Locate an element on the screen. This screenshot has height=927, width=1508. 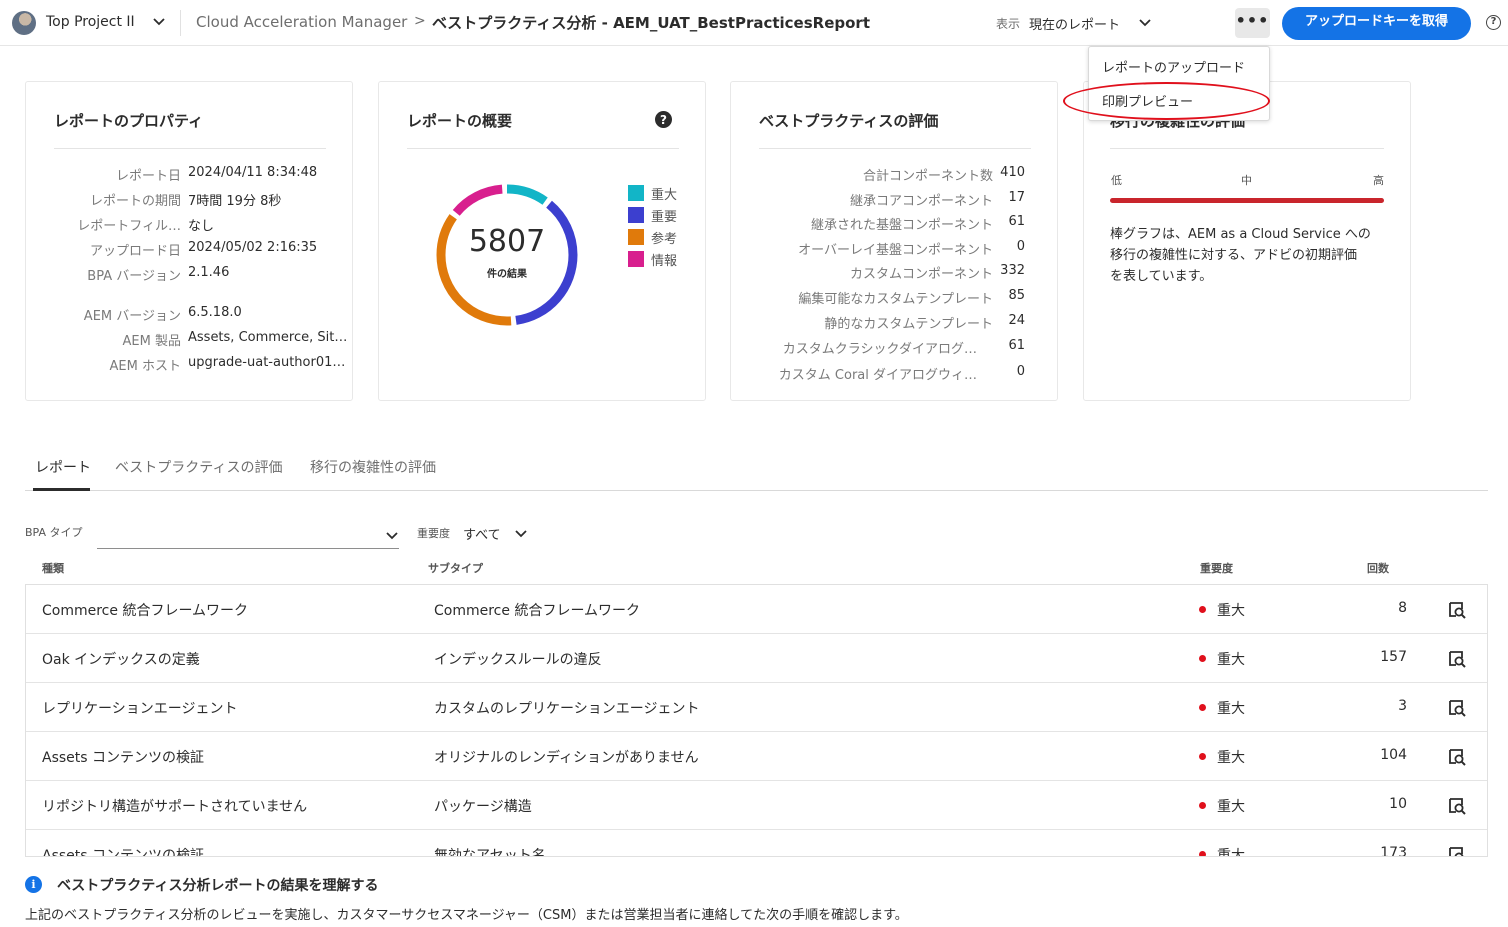
cell-count: 3 is located at coordinates (1402, 706).